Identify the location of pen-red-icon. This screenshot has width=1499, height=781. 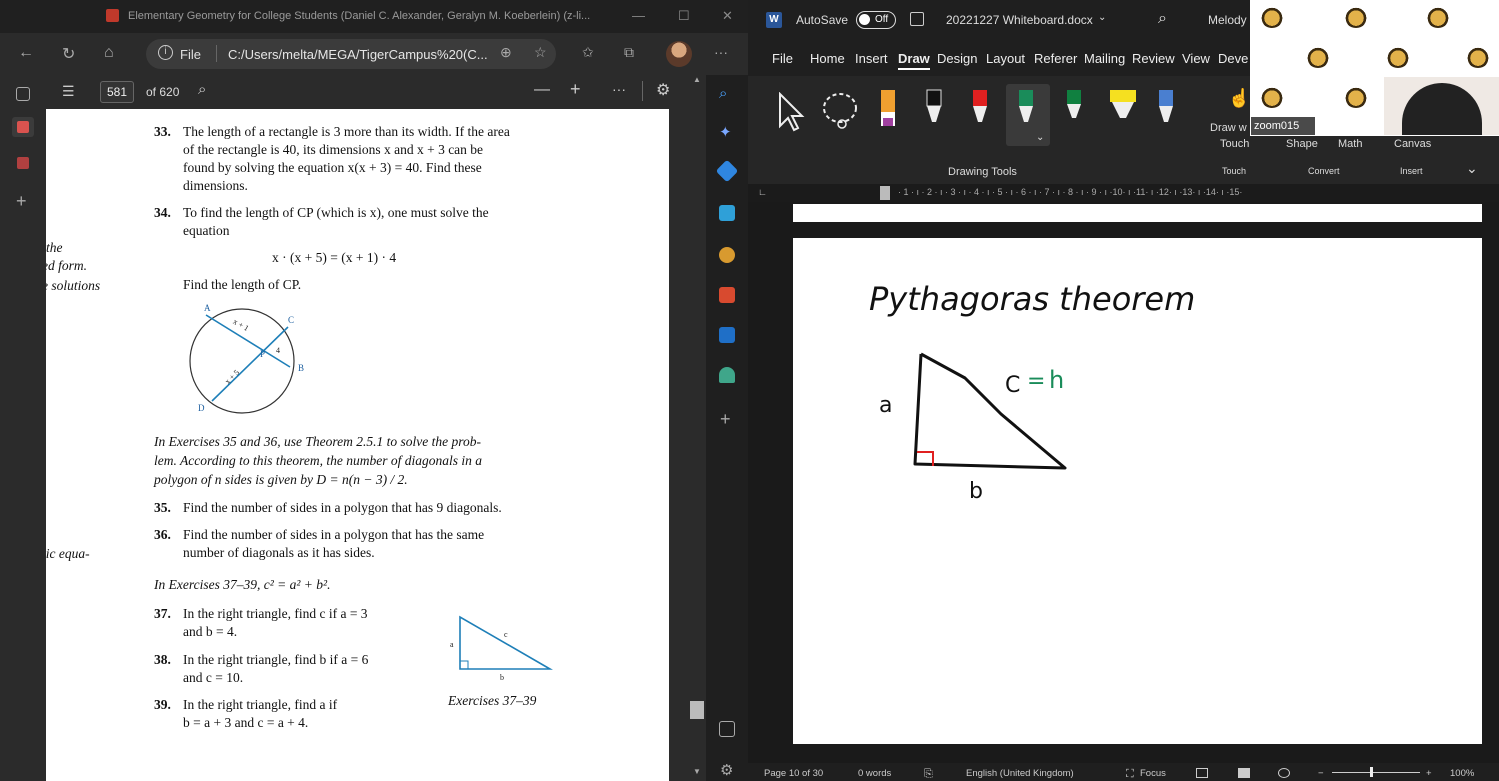
(980, 110).